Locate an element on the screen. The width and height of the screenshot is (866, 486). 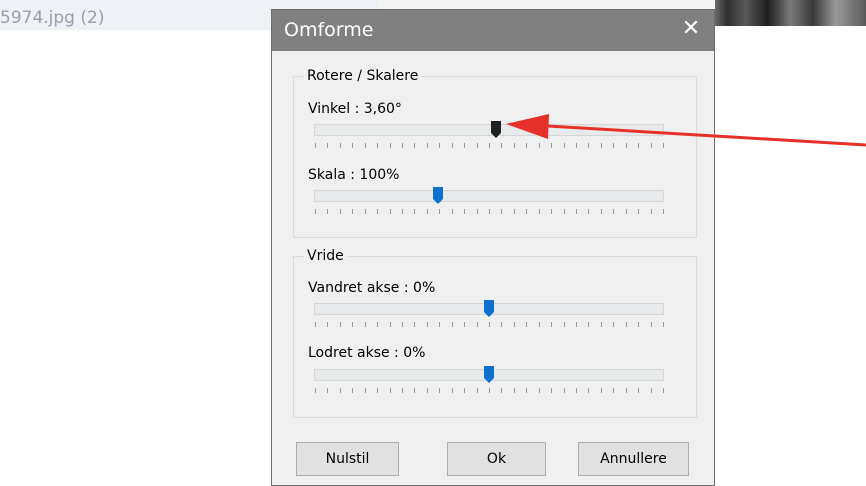
horizontal-axis-label: Vandret akse : 0% is located at coordinates (372, 288).